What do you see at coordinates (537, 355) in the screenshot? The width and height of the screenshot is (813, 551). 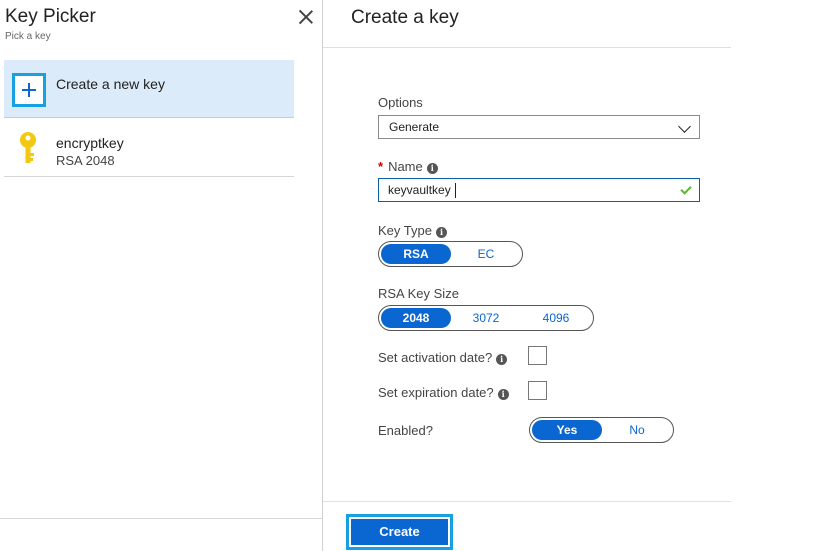 I see `activation-checkbox` at bounding box center [537, 355].